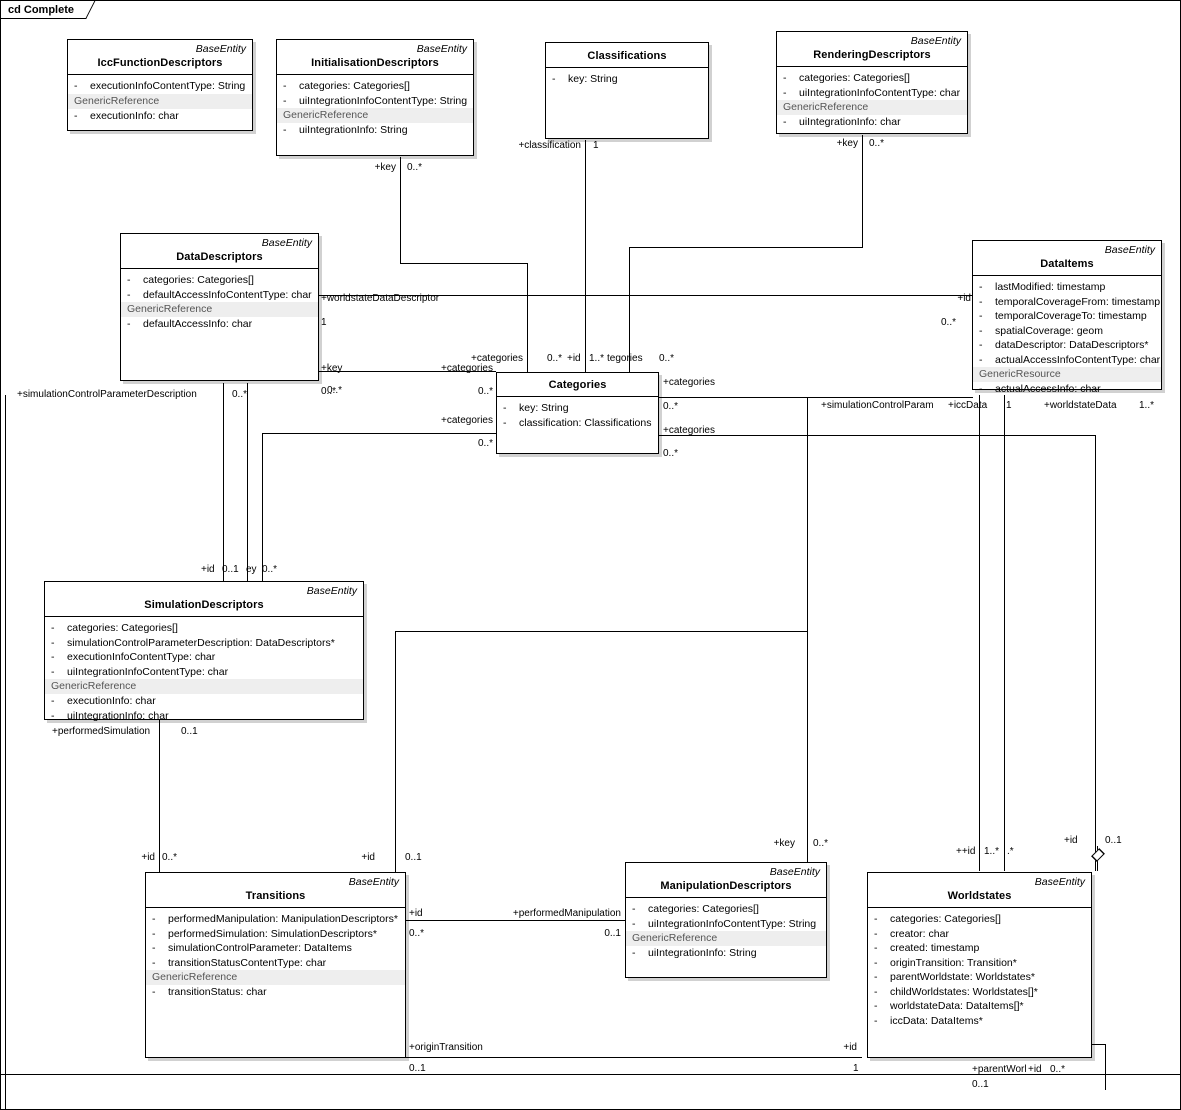 This screenshot has width=1181, height=1110. Describe the element at coordinates (689, 382) in the screenshot. I see `assoc-label-categories-r1: +categories` at that location.